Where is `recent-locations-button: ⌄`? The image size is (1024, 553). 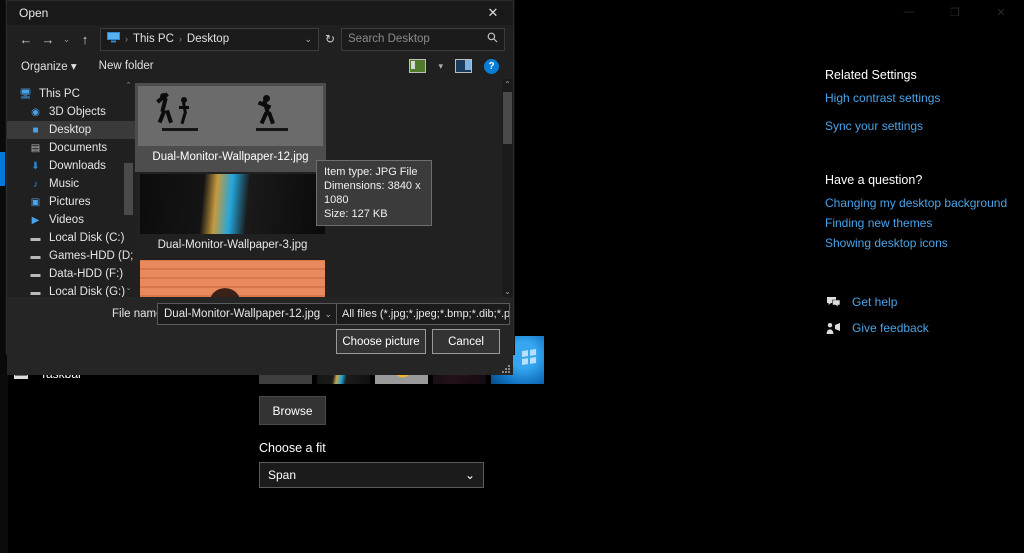
recent-locations-button: ⌄ is located at coordinates (66, 39).